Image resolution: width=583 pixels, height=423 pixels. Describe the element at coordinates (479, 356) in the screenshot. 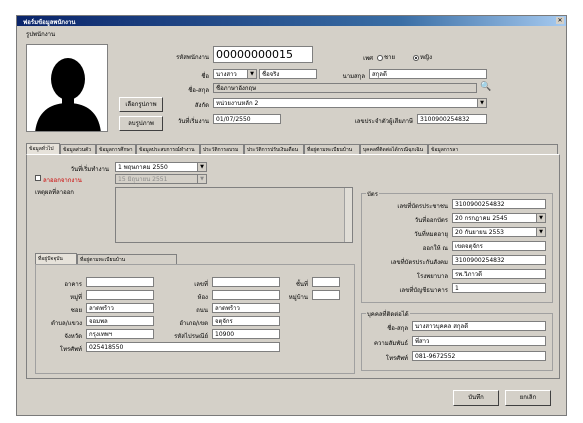

I see `contact-phone-field: 081-9672552` at that location.